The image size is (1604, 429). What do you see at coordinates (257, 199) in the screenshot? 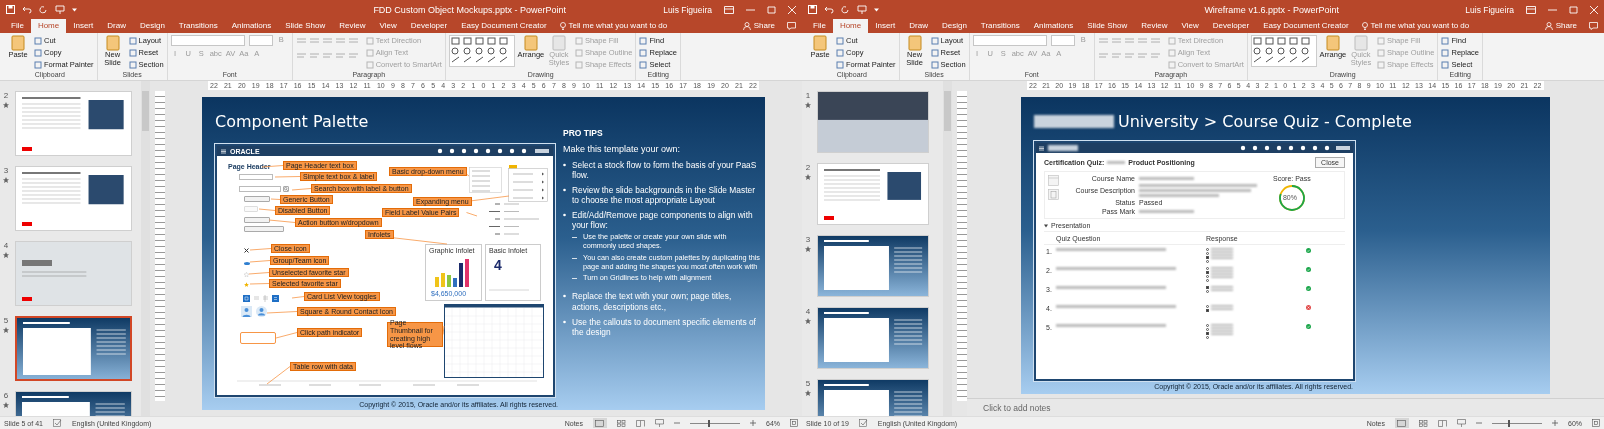
I see `generic-button` at bounding box center [257, 199].